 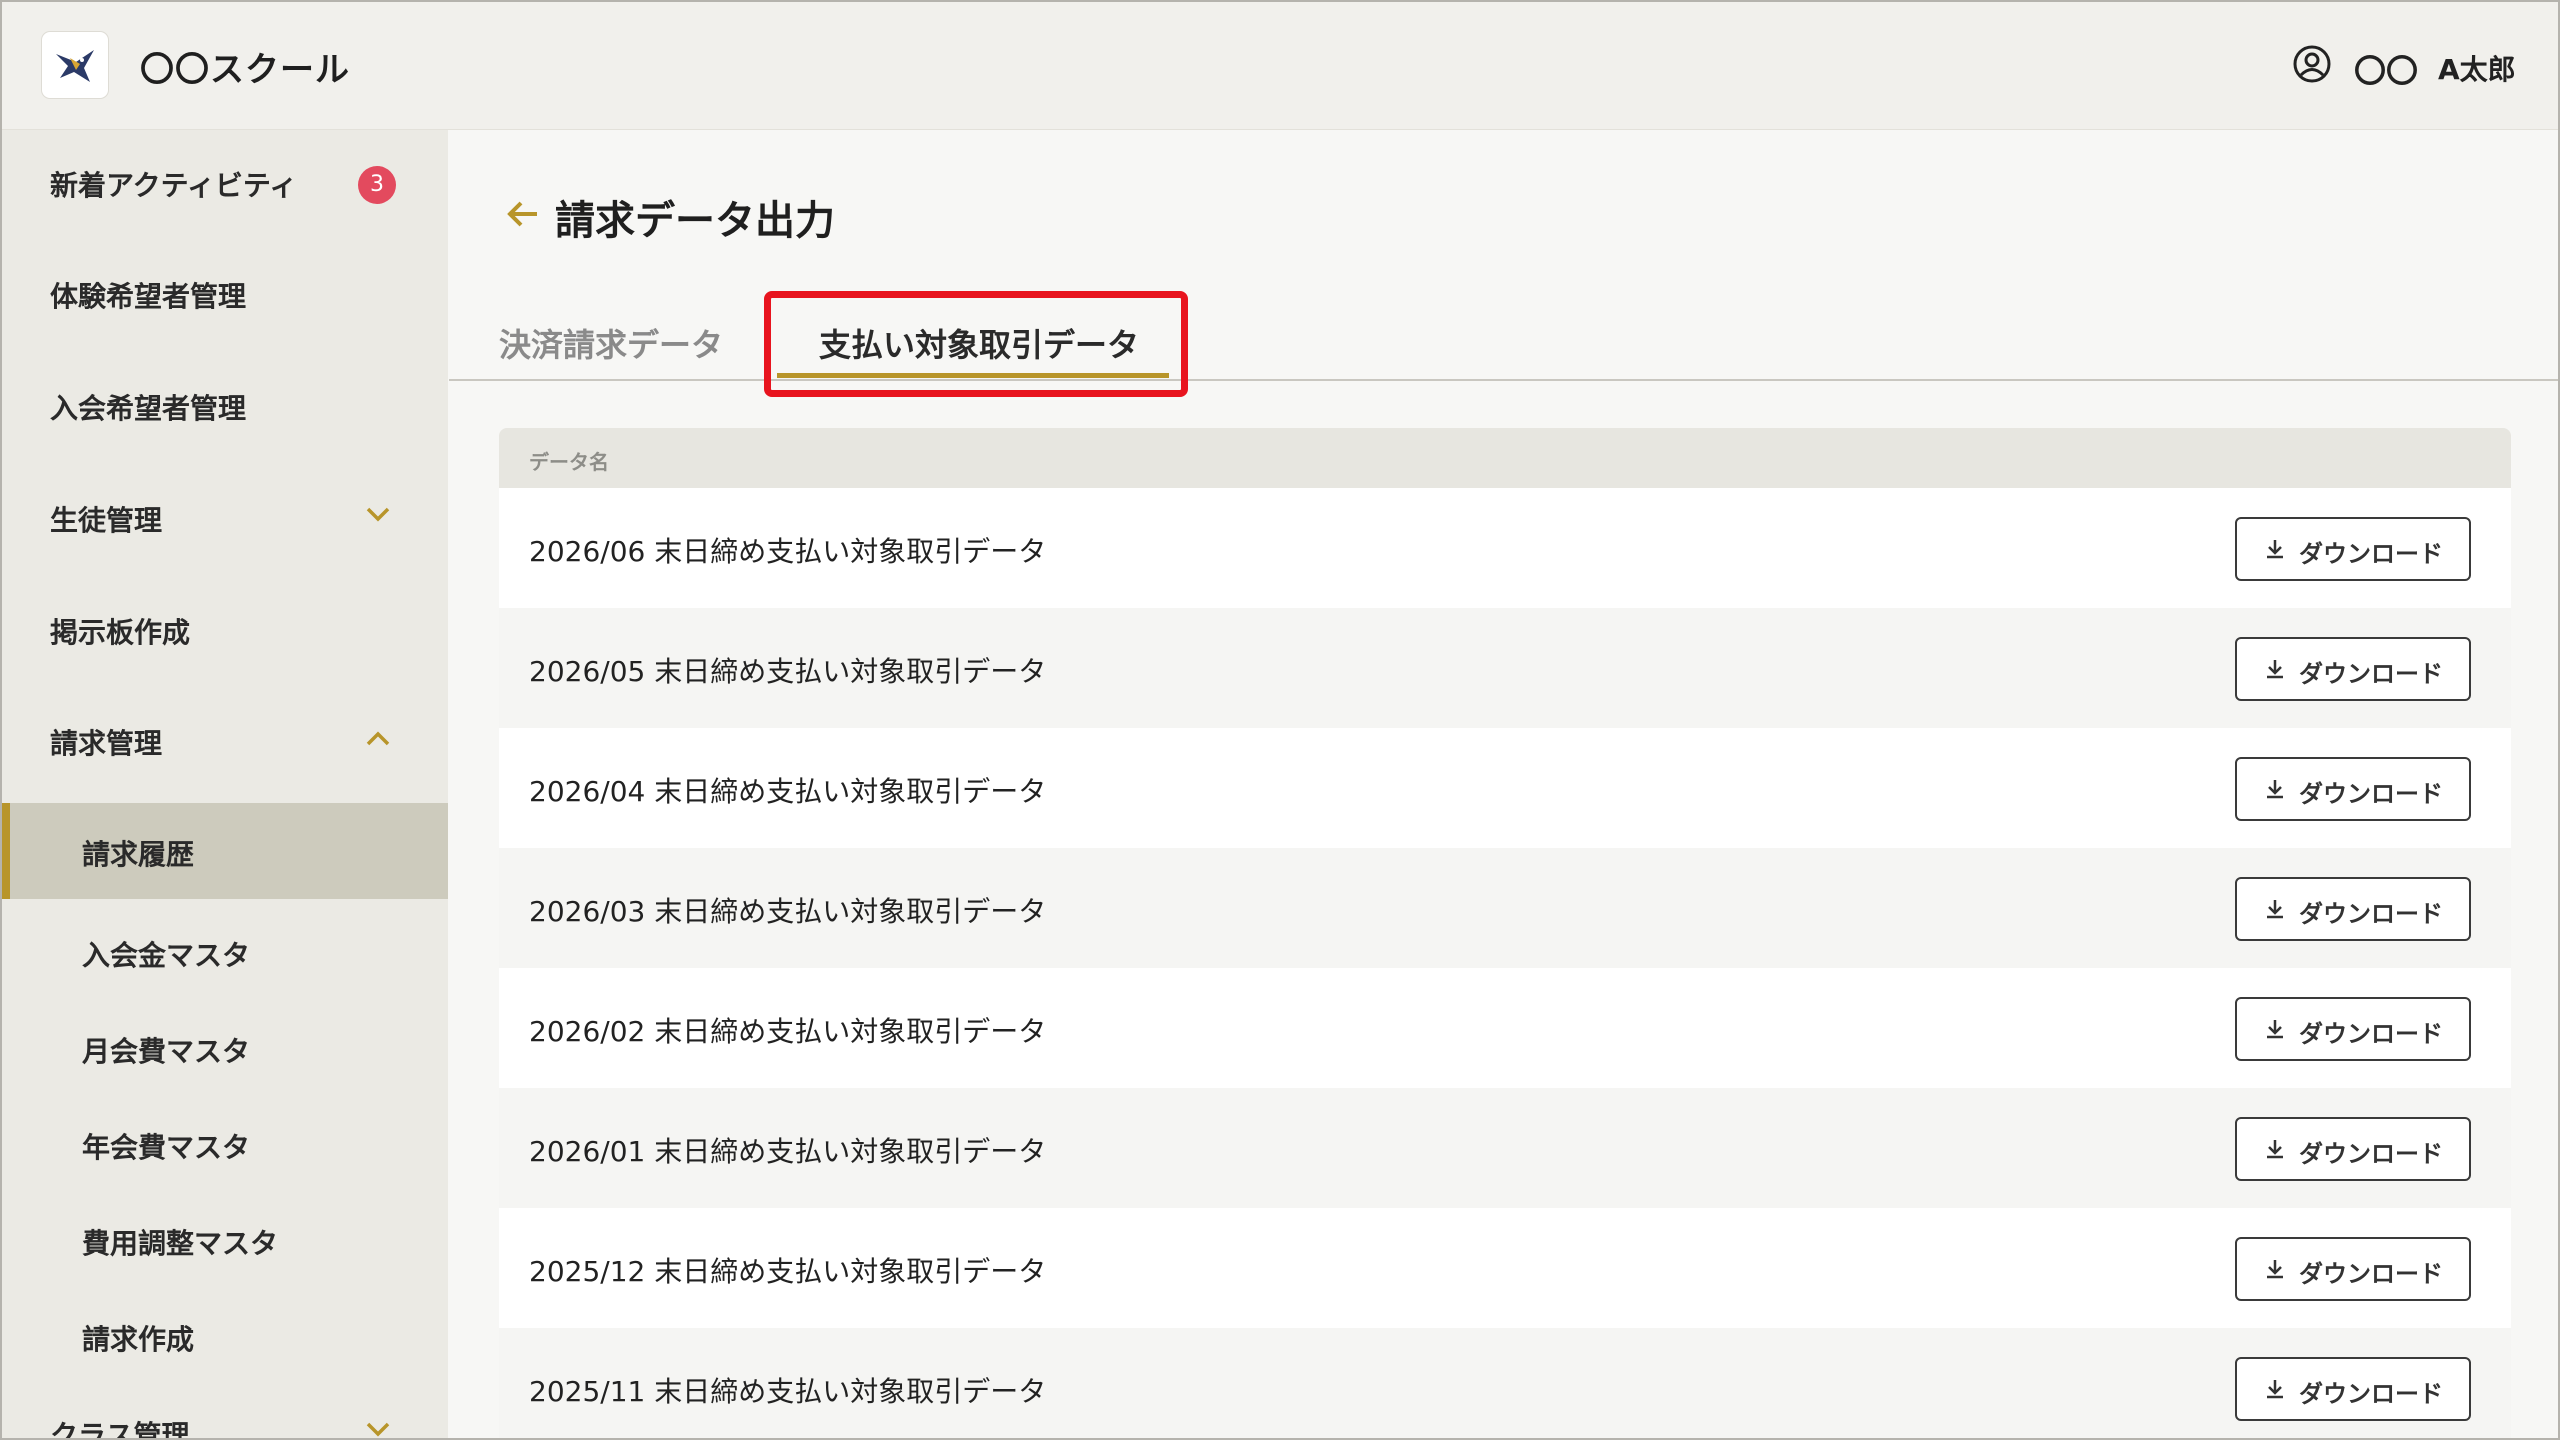 I want to click on table-header: データ名, so click(x=1505, y=458).